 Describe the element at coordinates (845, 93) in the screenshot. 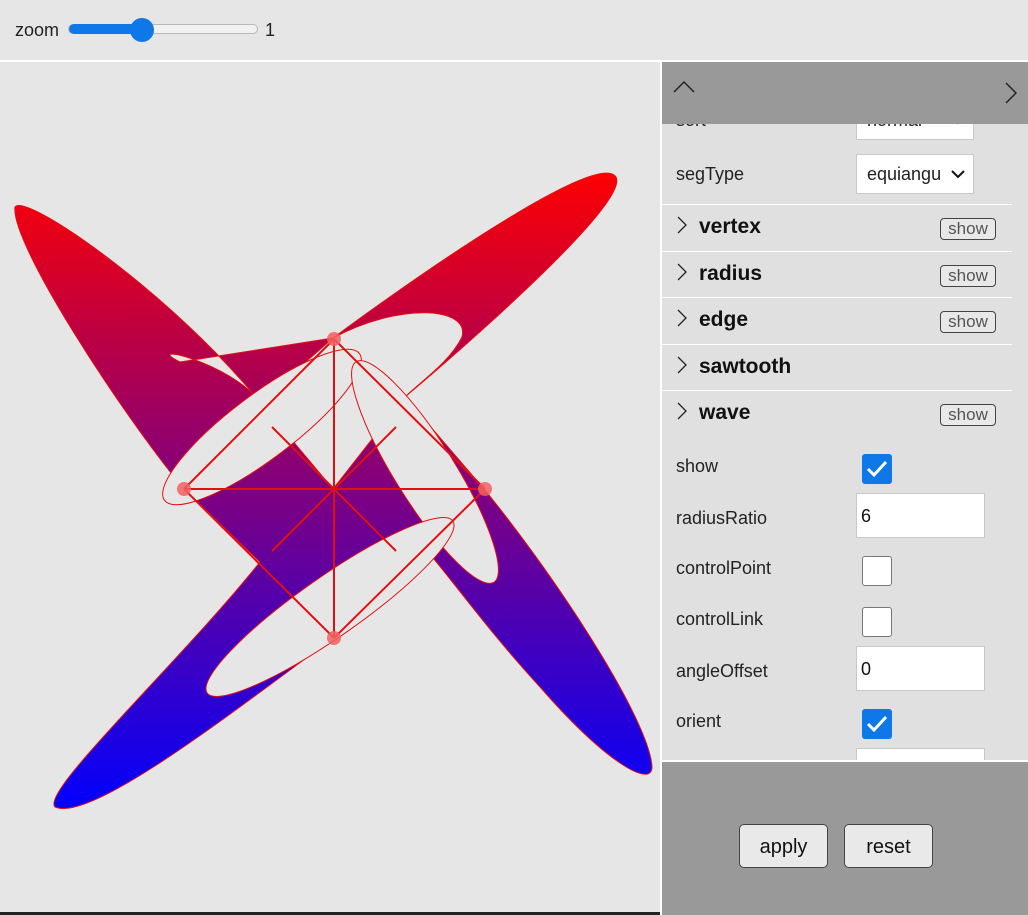

I see `panel-header` at that location.